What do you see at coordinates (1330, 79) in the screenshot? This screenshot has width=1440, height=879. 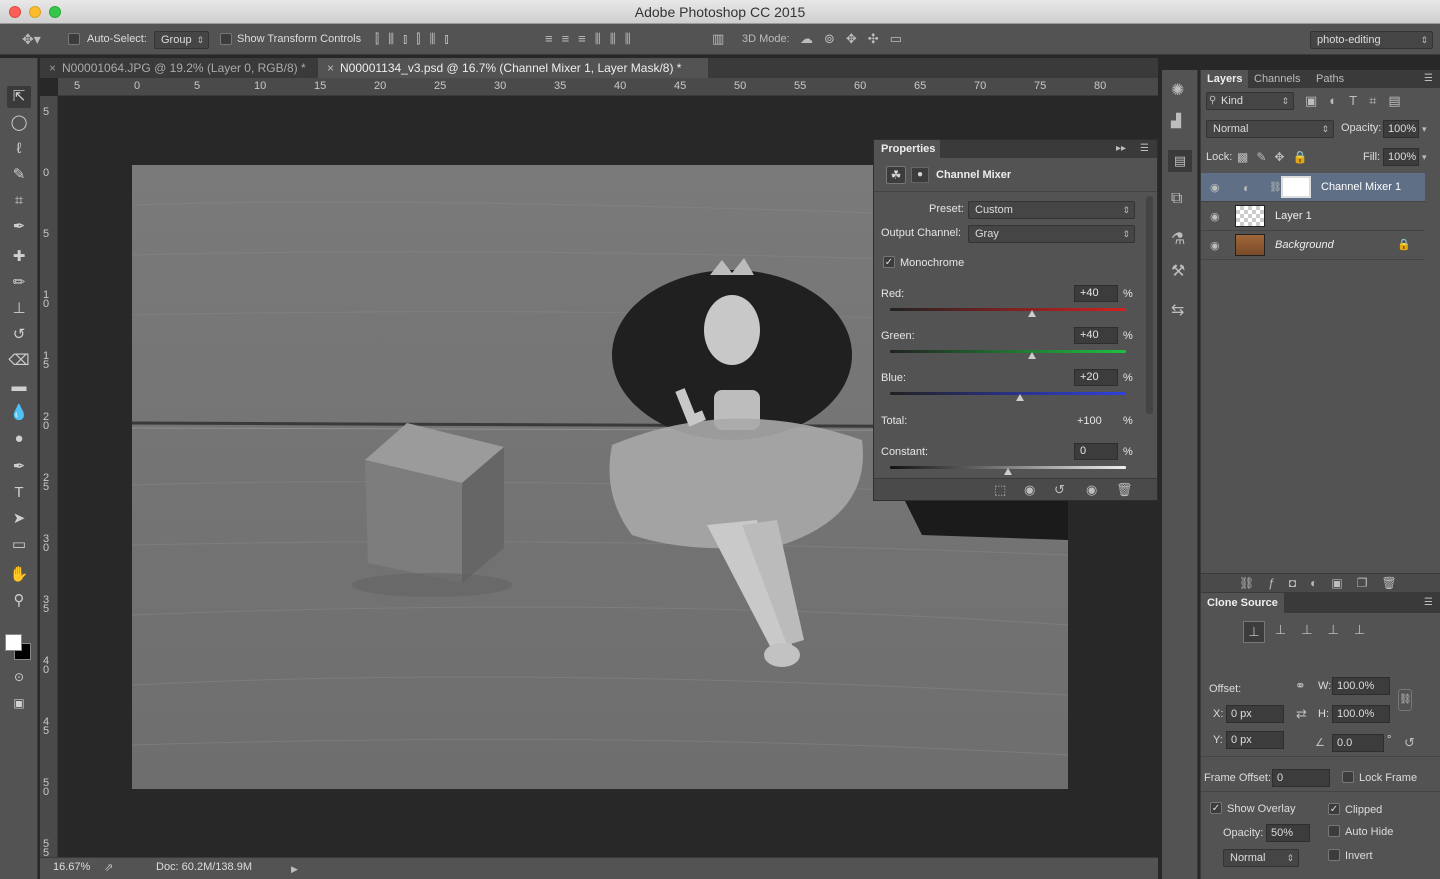 I see `tab-paths: Paths` at bounding box center [1330, 79].